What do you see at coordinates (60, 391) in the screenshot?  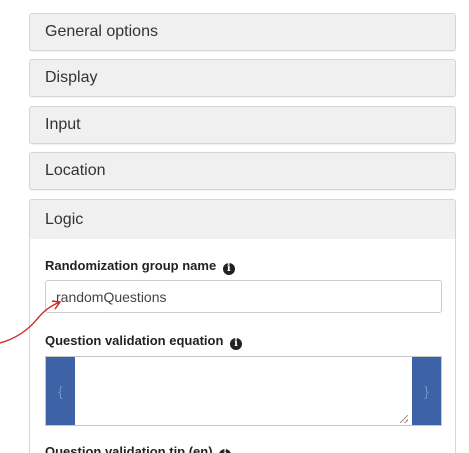 I see `open-brace: {` at bounding box center [60, 391].